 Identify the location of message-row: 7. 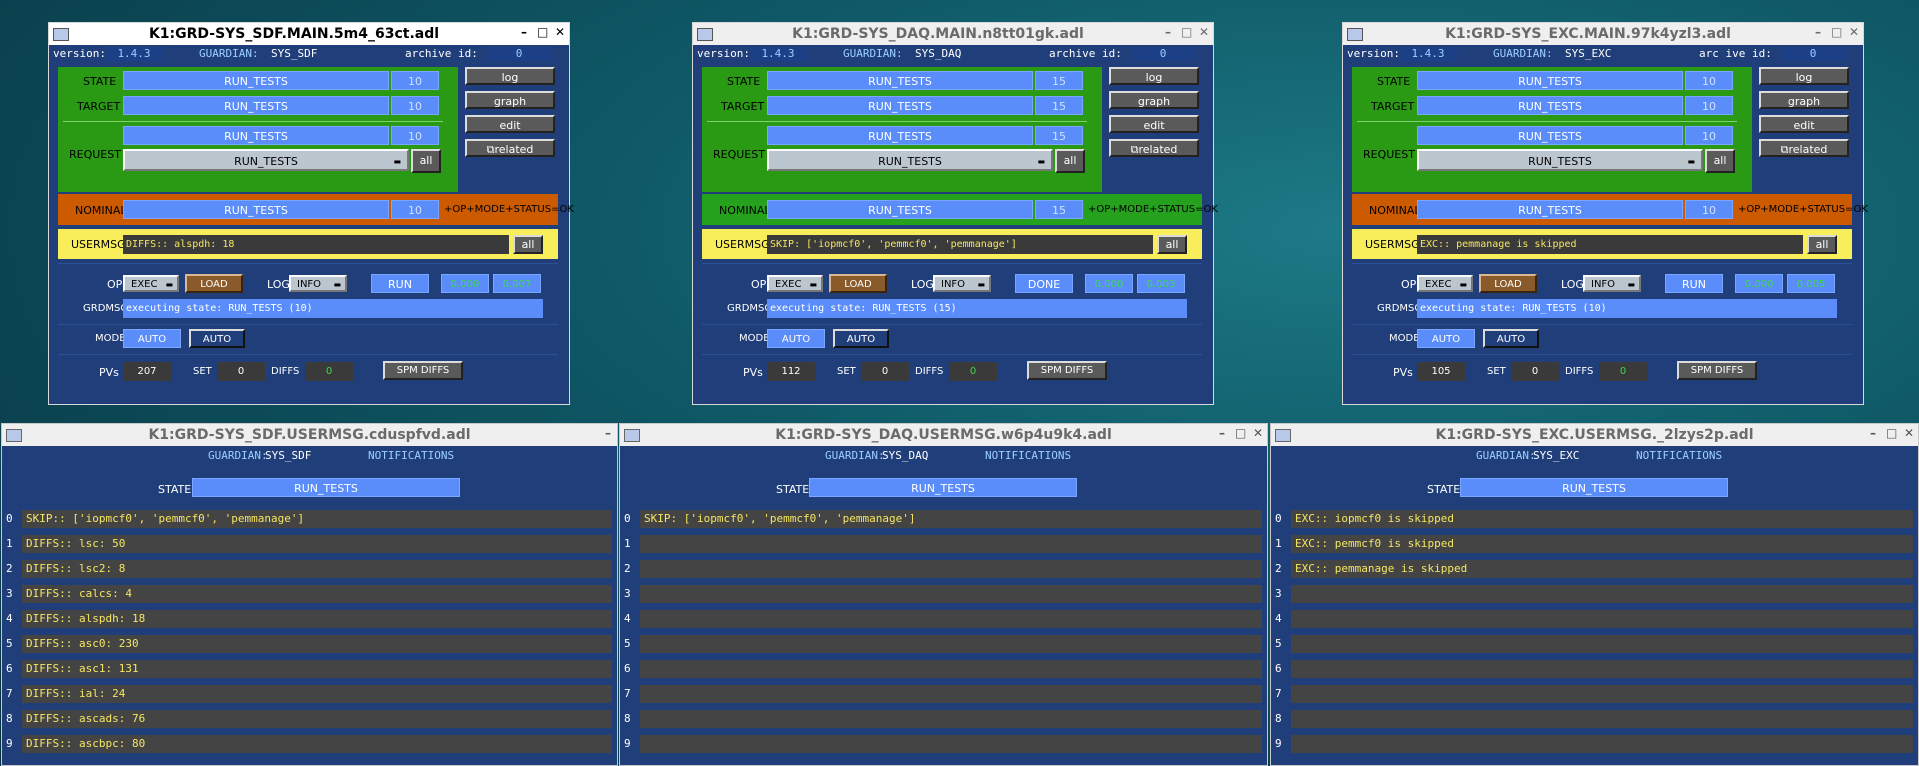
(943, 694).